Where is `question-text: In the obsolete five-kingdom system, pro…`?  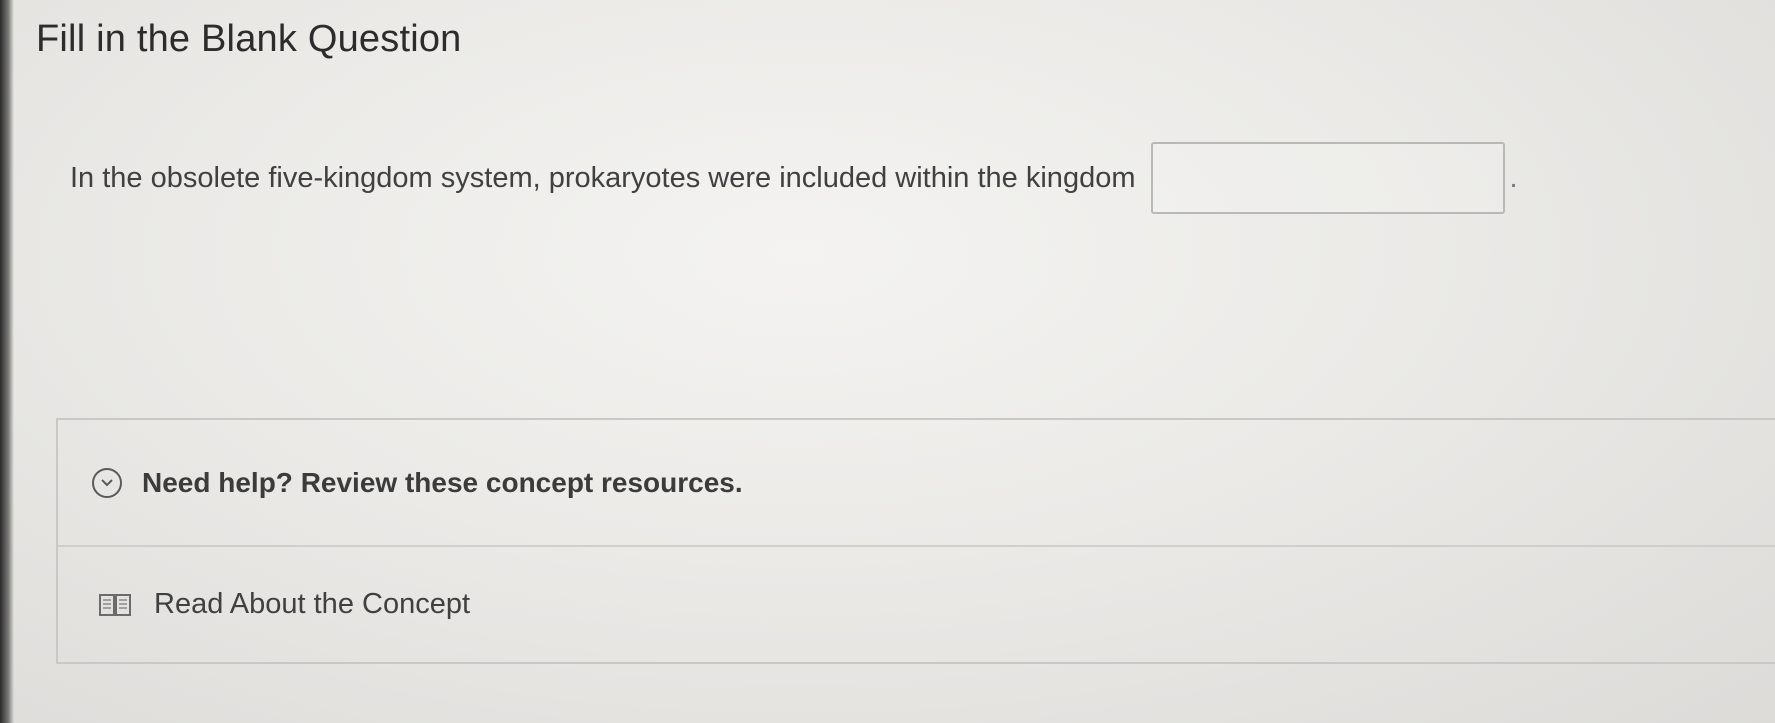 question-text: In the obsolete five-kingdom system, pro… is located at coordinates (603, 177).